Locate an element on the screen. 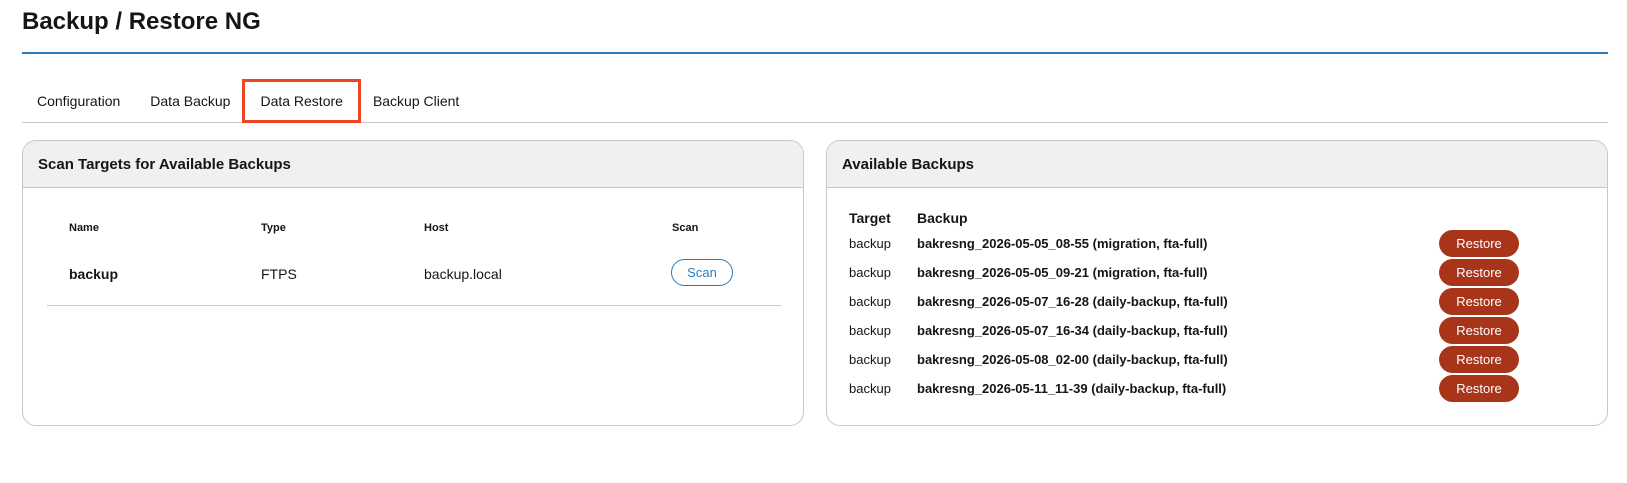  available-backups-panel-title: Available Backups is located at coordinates (1217, 164).